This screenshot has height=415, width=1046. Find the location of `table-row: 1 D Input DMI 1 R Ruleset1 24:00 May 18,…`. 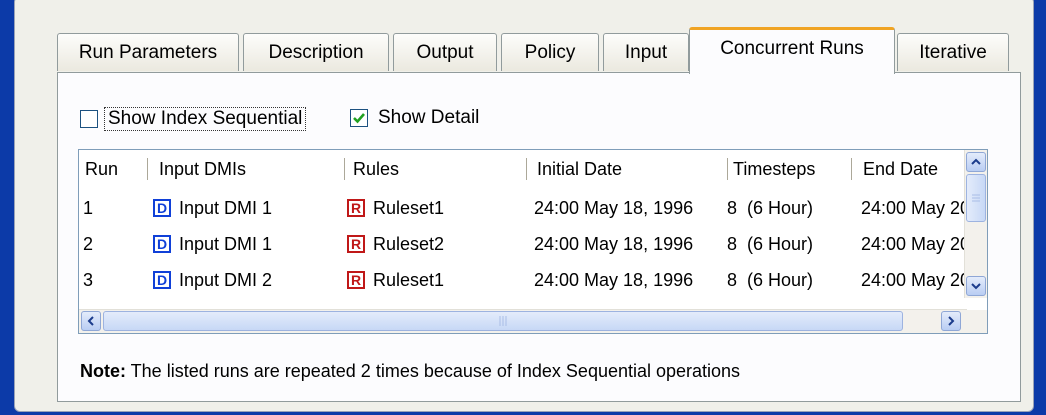

table-row: 1 D Input DMI 1 R Ruleset1 24:00 May 18,… is located at coordinates (527, 208).